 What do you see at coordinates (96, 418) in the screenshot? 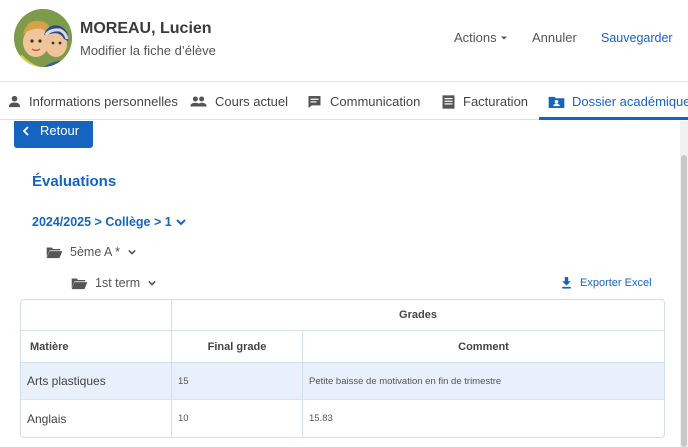
I see `subject-cell: Anglais` at bounding box center [96, 418].